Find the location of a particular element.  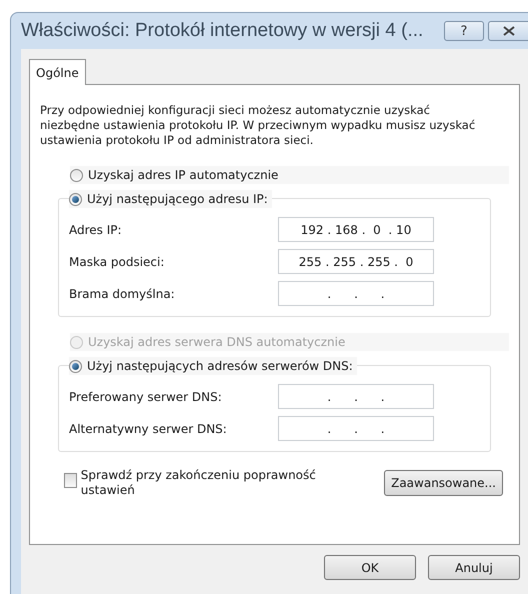

field-label: Brama domyślna: is located at coordinates (122, 294).